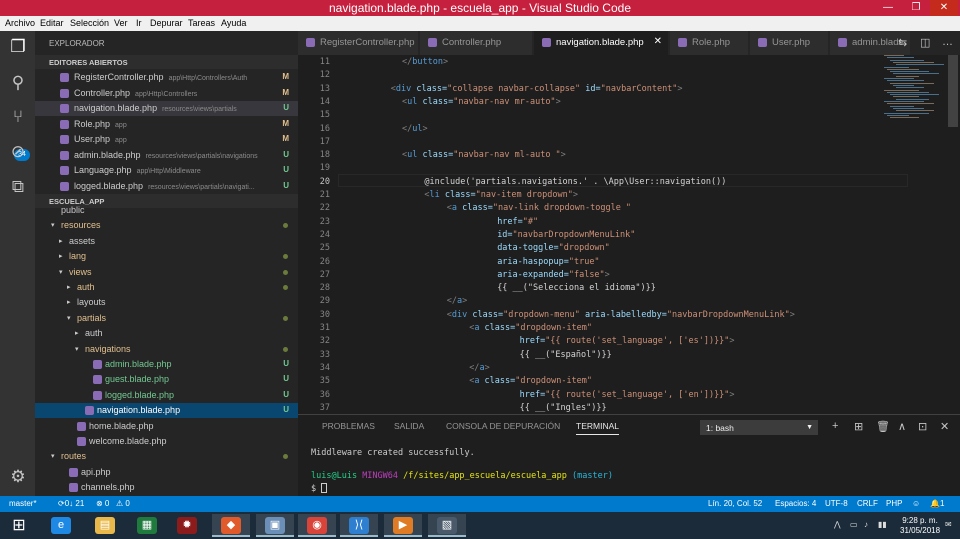 The width and height of the screenshot is (960, 539). What do you see at coordinates (166, 349) in the screenshot?
I see `folder-item: ▾ navigations` at bounding box center [166, 349].